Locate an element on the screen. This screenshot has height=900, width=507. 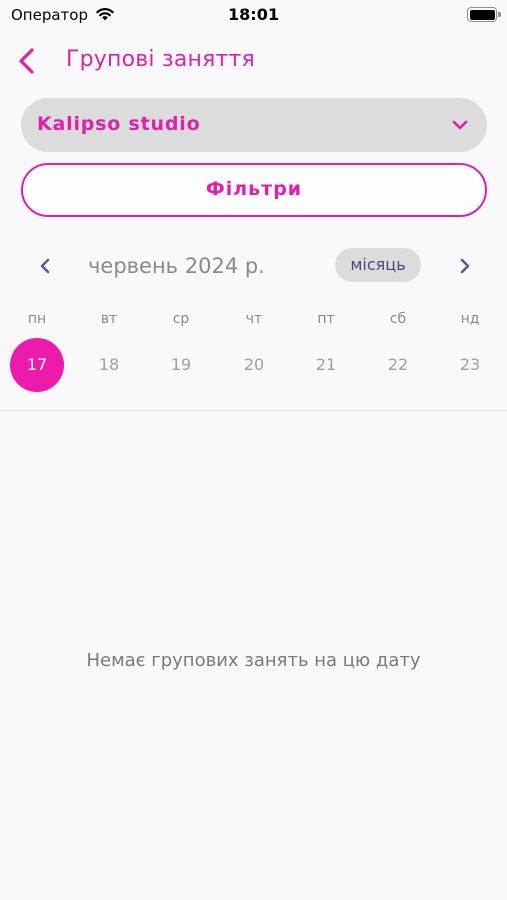
battery-level is located at coordinates (482, 14).